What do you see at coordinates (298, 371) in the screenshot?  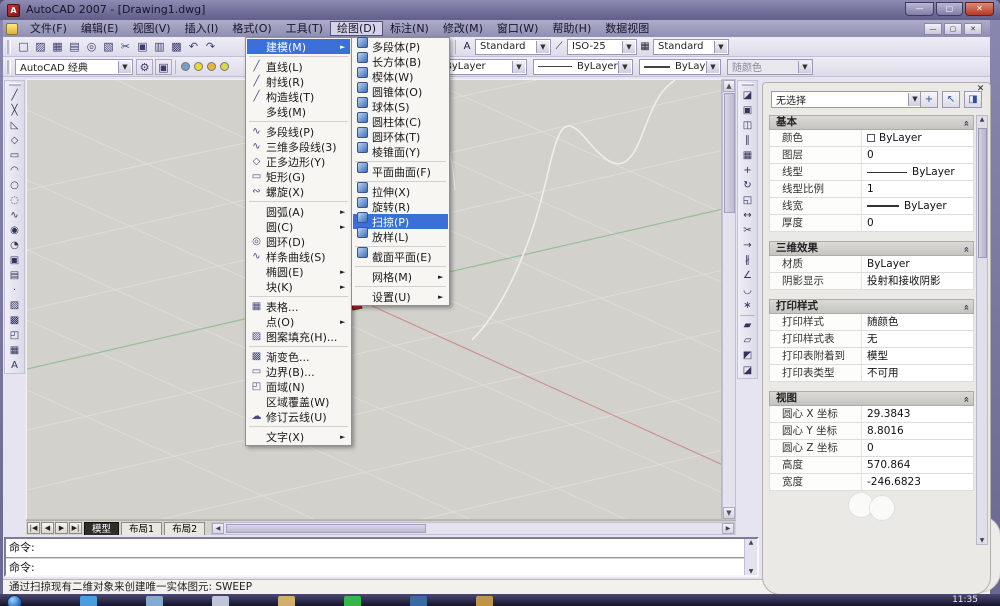 I see `draw-menu-item: ▭ 边界(B)... ►` at bounding box center [298, 371].